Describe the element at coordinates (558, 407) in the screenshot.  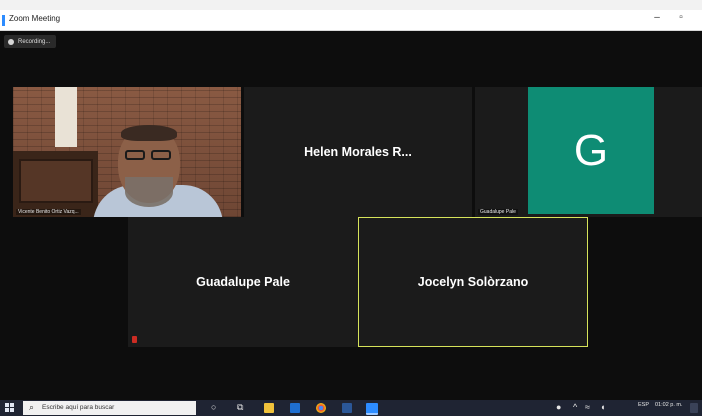
I see `network-icon: ●` at that location.